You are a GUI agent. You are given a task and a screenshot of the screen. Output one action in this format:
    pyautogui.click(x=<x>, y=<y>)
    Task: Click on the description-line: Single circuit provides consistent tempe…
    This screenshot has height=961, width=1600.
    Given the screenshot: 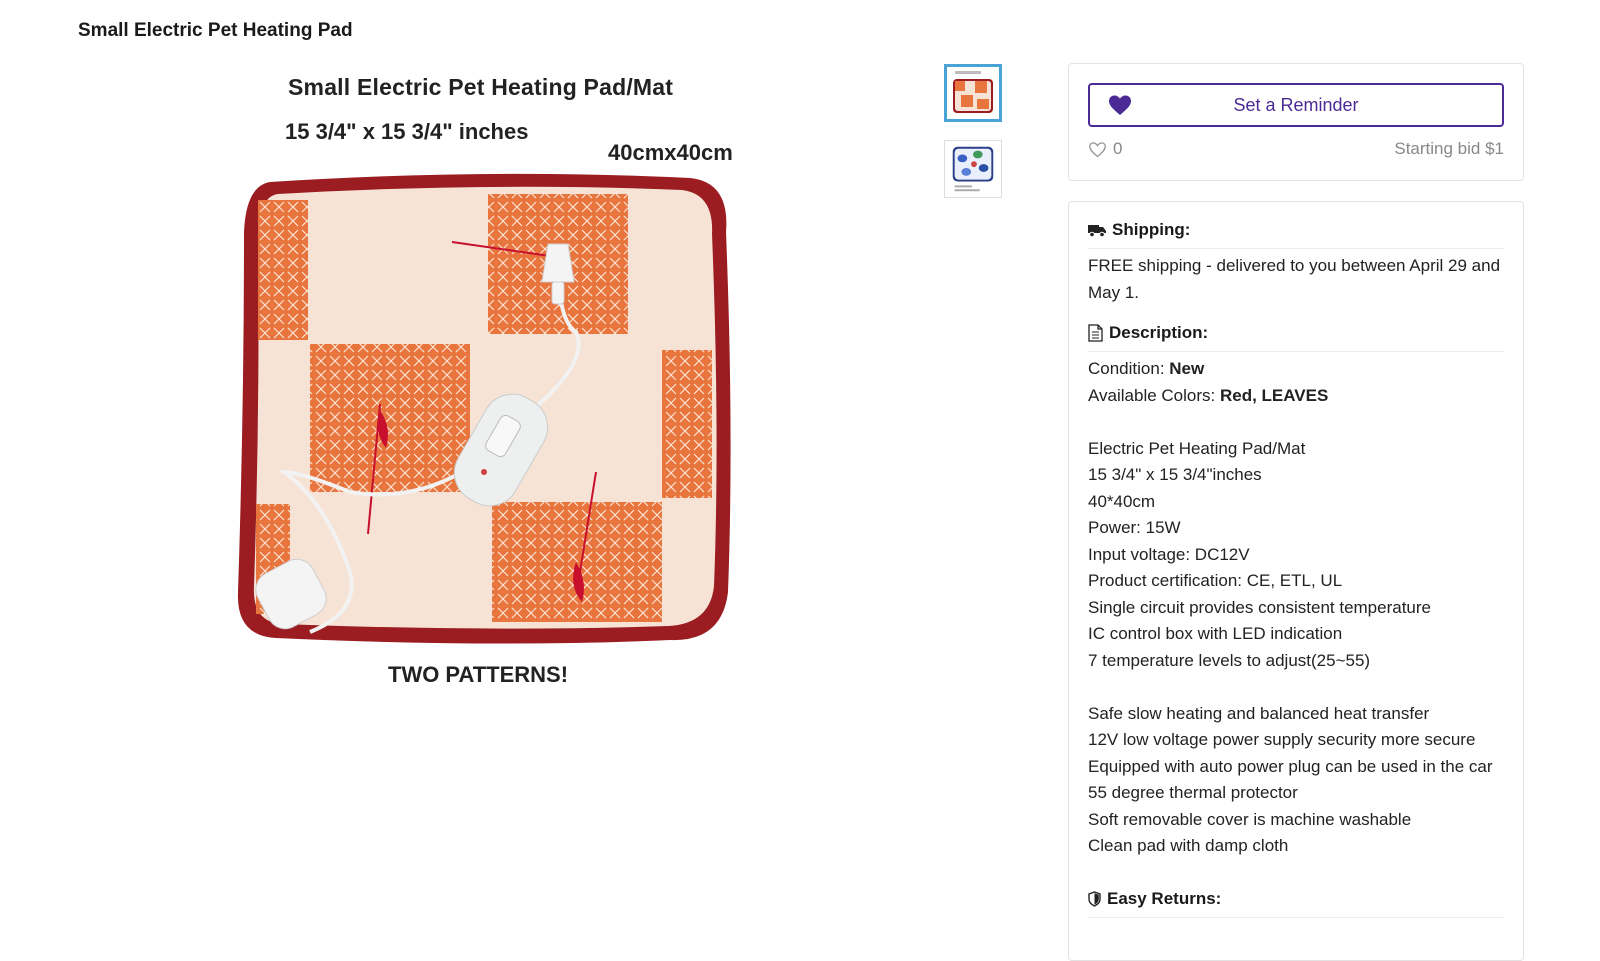 What is the action you would take?
    pyautogui.click(x=1259, y=607)
    